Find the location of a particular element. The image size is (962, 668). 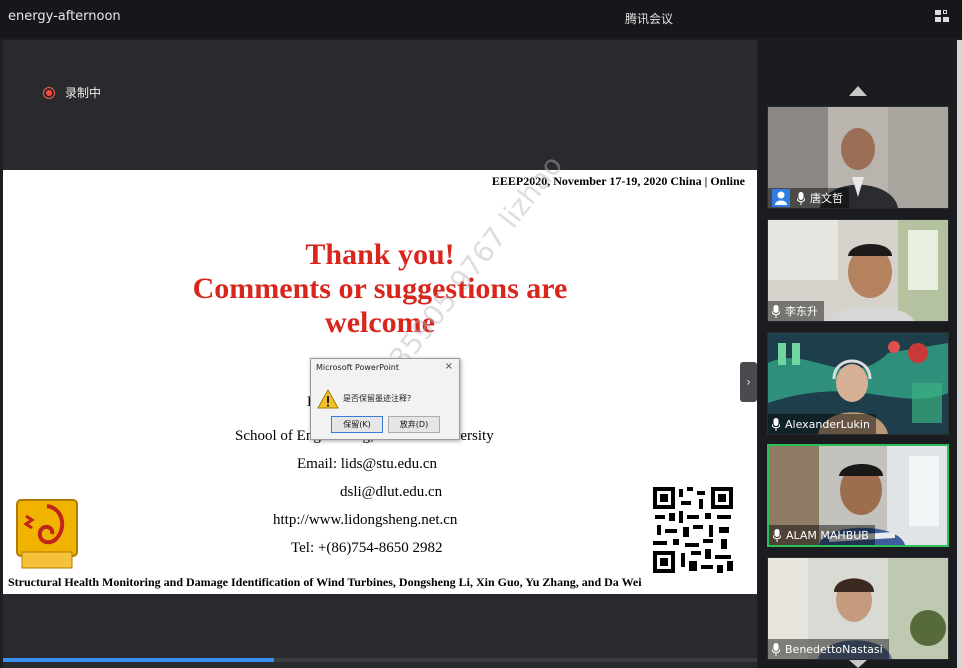

slide-title-line-2: Comments or suggestions are is located at coordinates (380, 288).